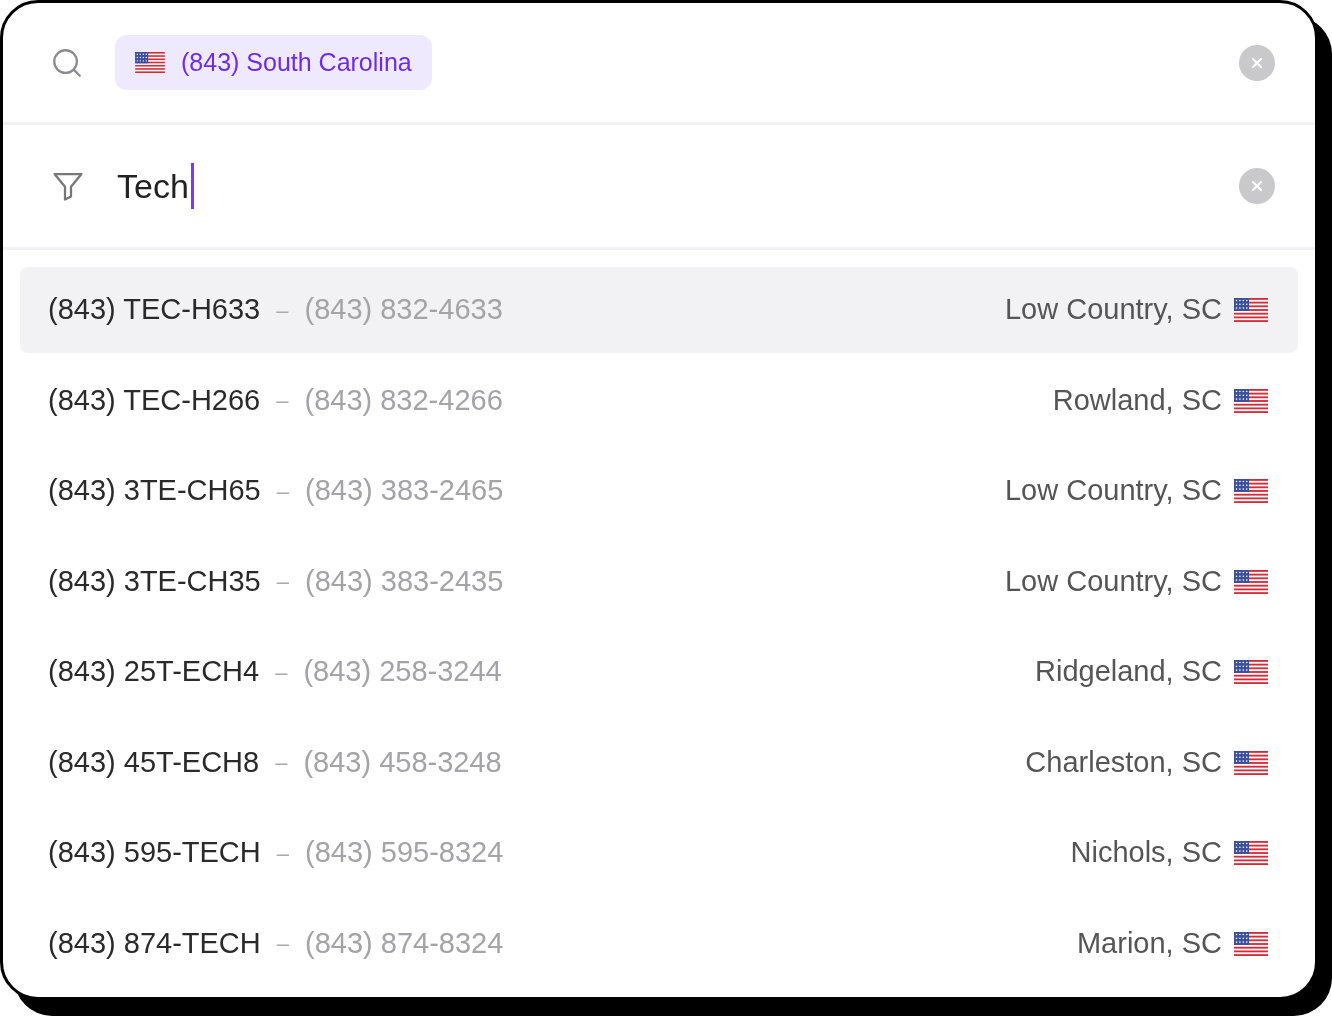 This screenshot has height=1016, width=1332. Describe the element at coordinates (154, 310) in the screenshot. I see `vanity-number: (843) TEC-H633` at that location.